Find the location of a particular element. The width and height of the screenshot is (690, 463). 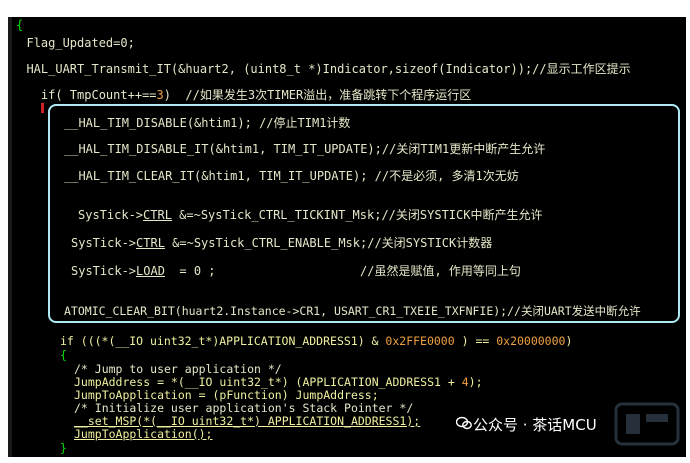

load-field: LOAD is located at coordinates (150, 271).